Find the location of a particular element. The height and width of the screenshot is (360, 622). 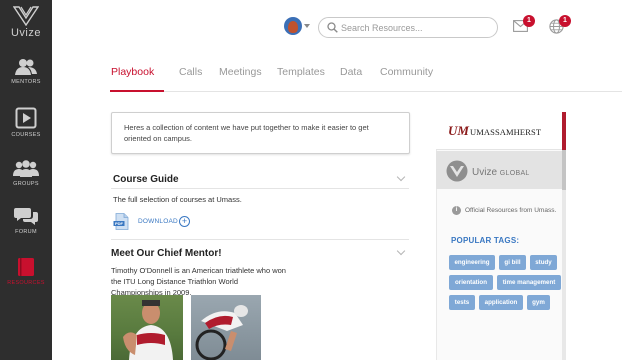

sidebar-item-label: Mentors is located at coordinates (26, 82).